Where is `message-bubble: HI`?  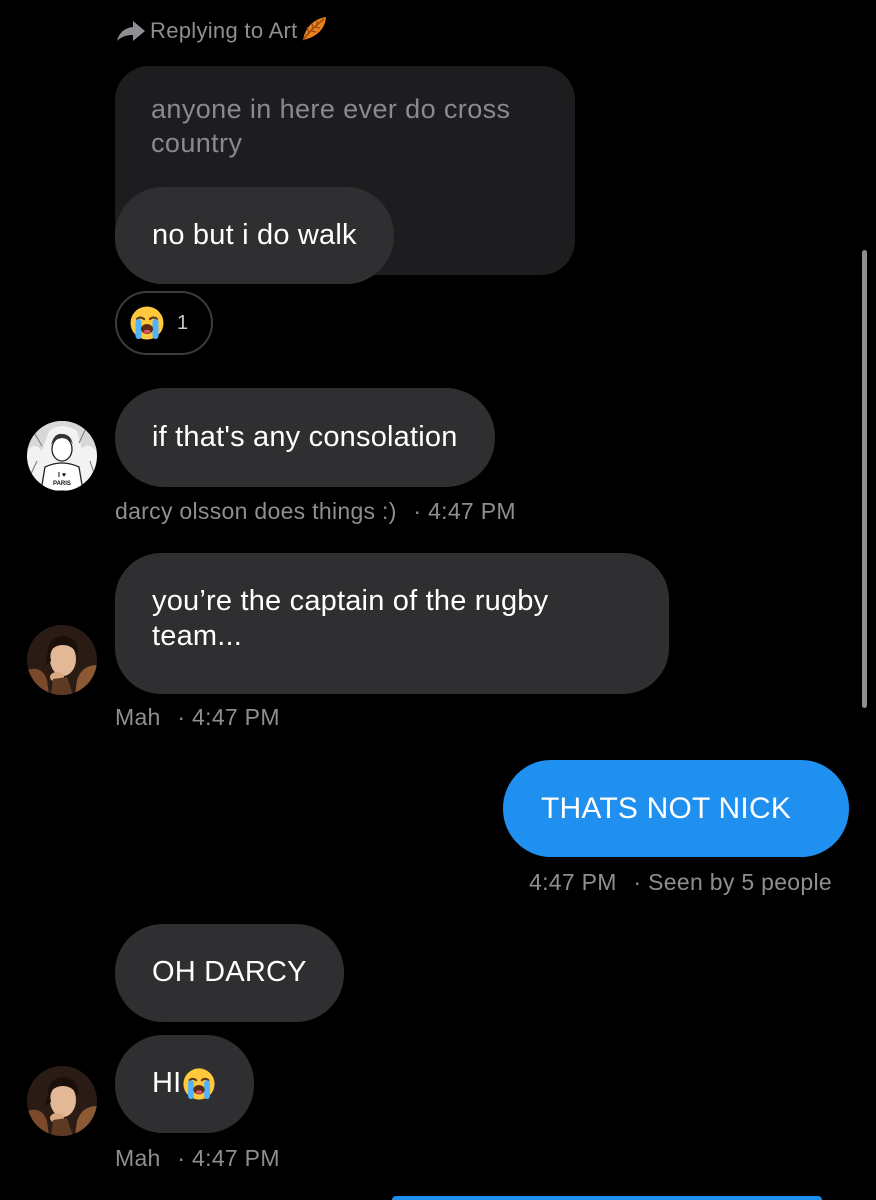
message-bubble: HI is located at coordinates (185, 1084).